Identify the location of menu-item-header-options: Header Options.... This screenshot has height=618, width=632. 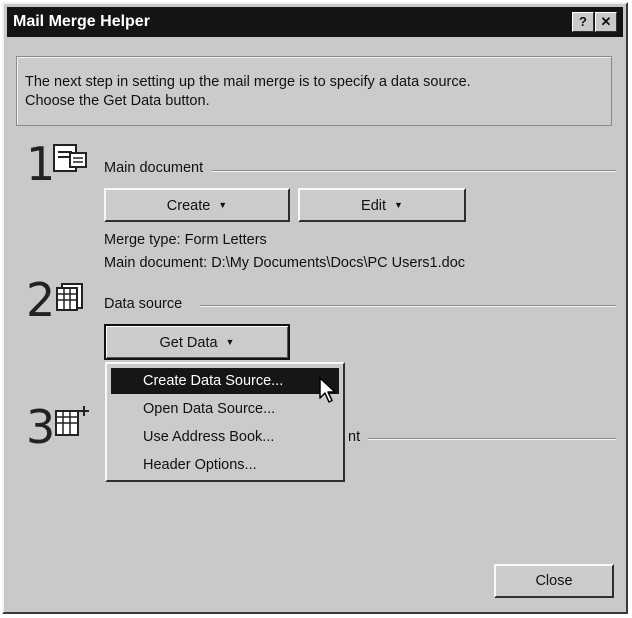
(225, 465).